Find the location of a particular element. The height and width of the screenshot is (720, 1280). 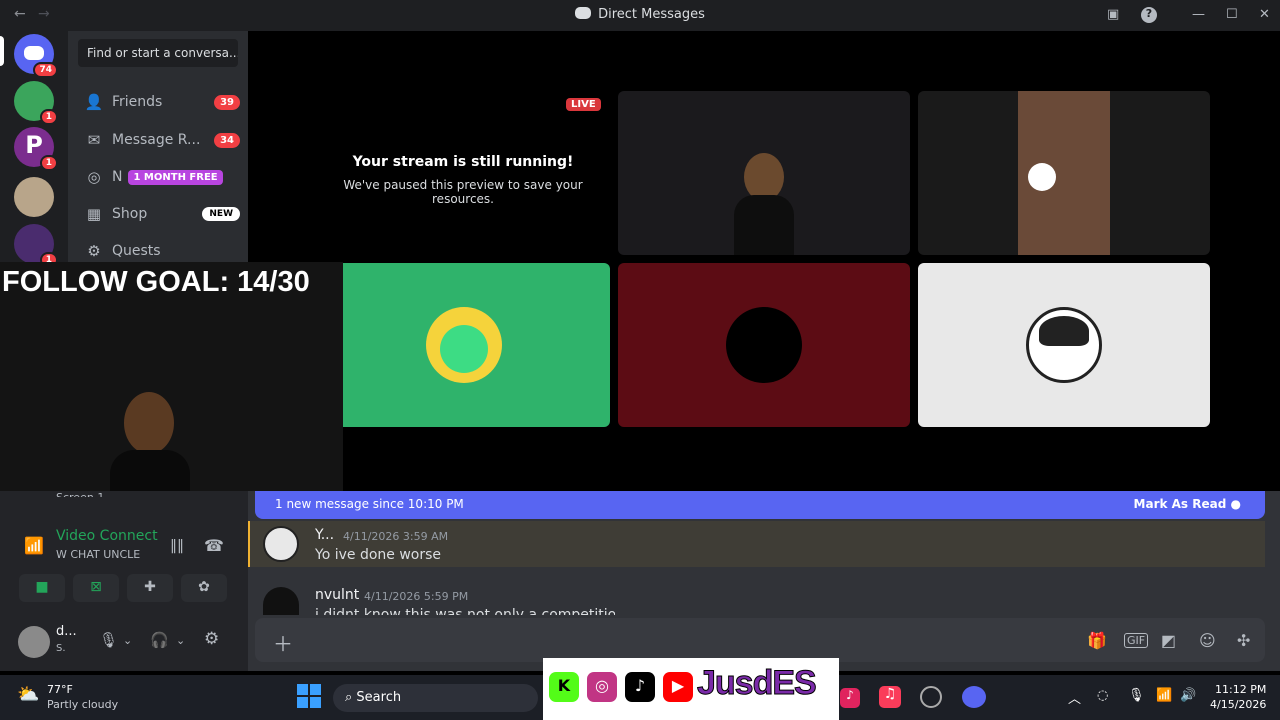

server-badge: 1 is located at coordinates (48, 163).